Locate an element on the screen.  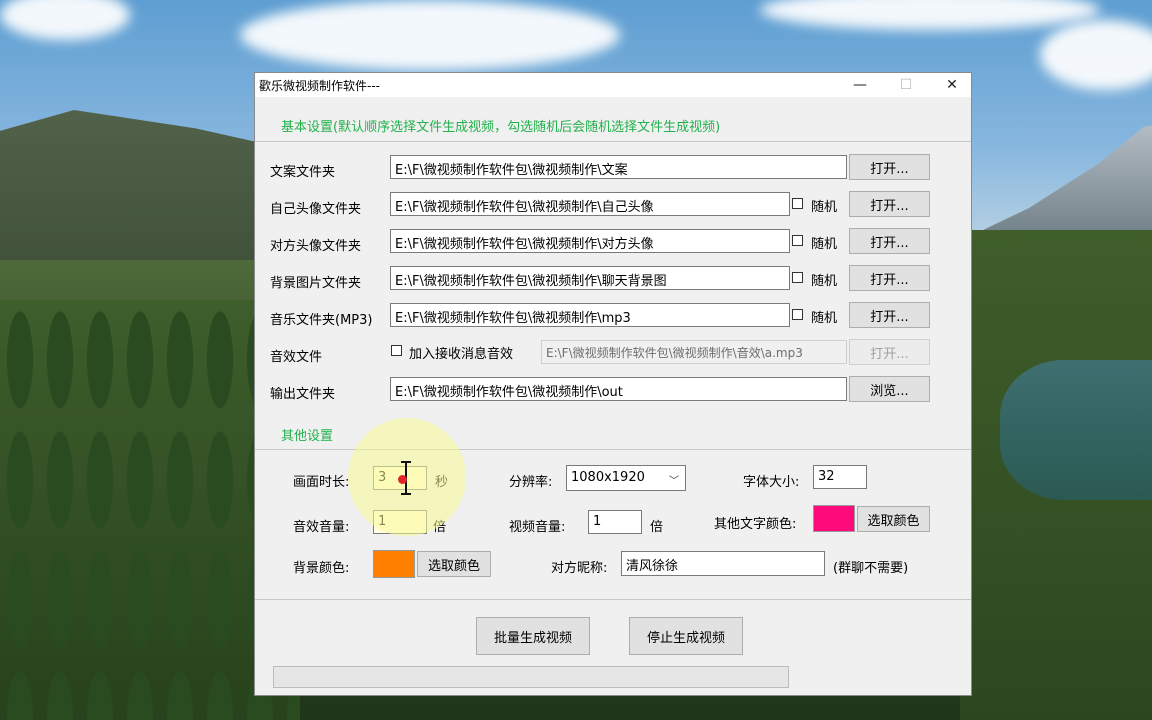
music-folder-label: 音乐文件夹(MP3) is located at coordinates (321, 320).